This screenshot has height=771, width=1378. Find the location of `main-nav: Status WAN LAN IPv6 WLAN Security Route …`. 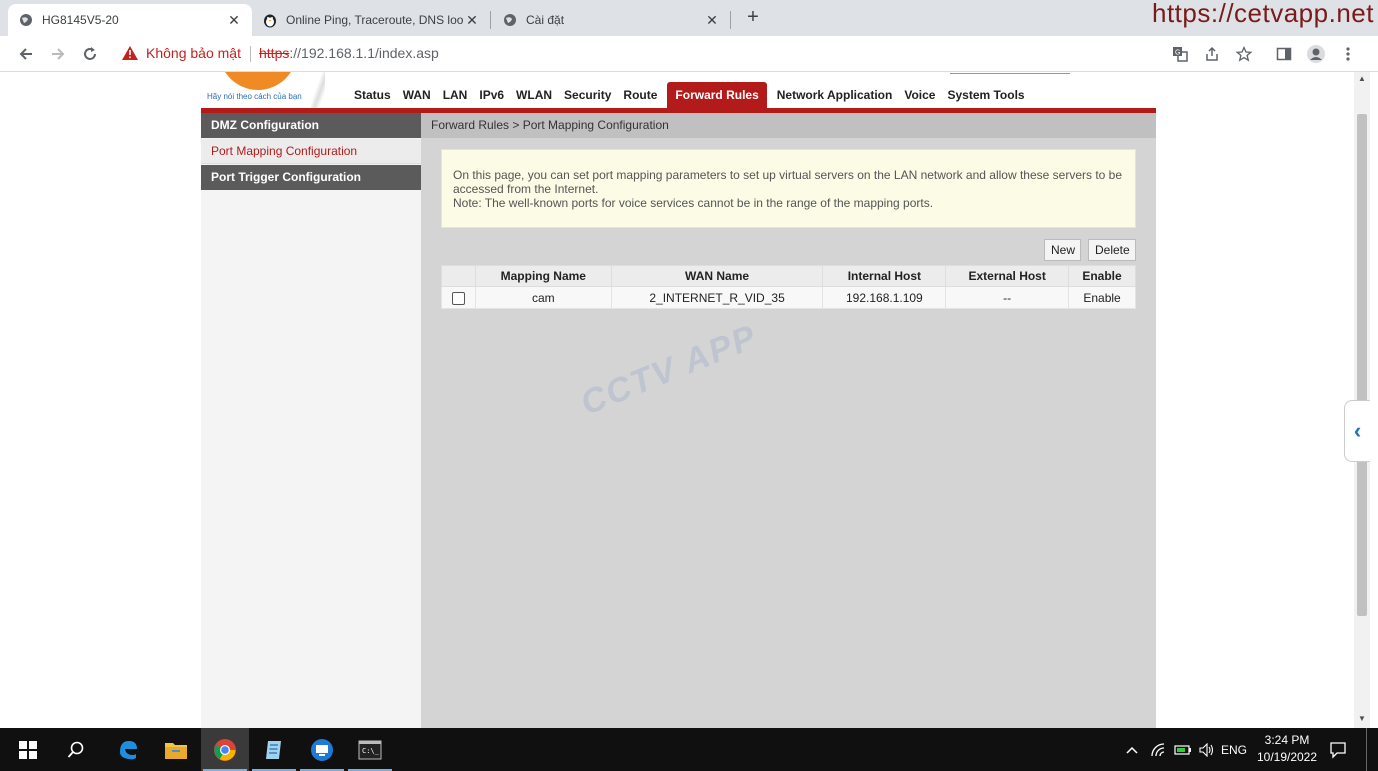

main-nav: Status WAN LAN IPv6 WLAN Security Route … is located at coordinates (689, 95).